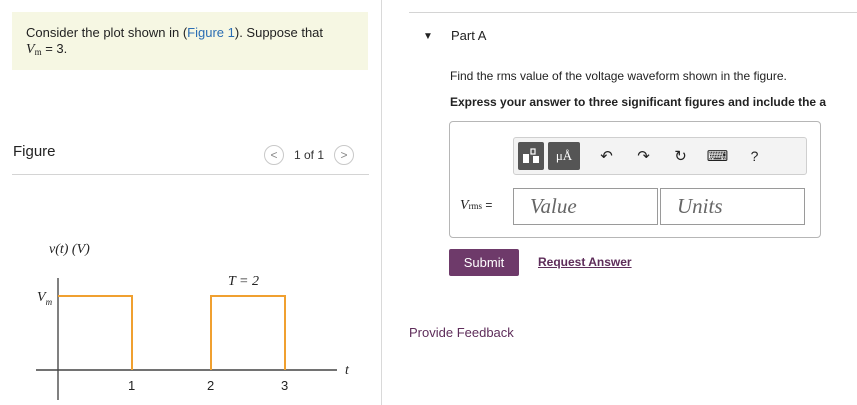 Image resolution: width=857 pixels, height=405 pixels. I want to click on vrms-label: Vrms =, so click(476, 205).